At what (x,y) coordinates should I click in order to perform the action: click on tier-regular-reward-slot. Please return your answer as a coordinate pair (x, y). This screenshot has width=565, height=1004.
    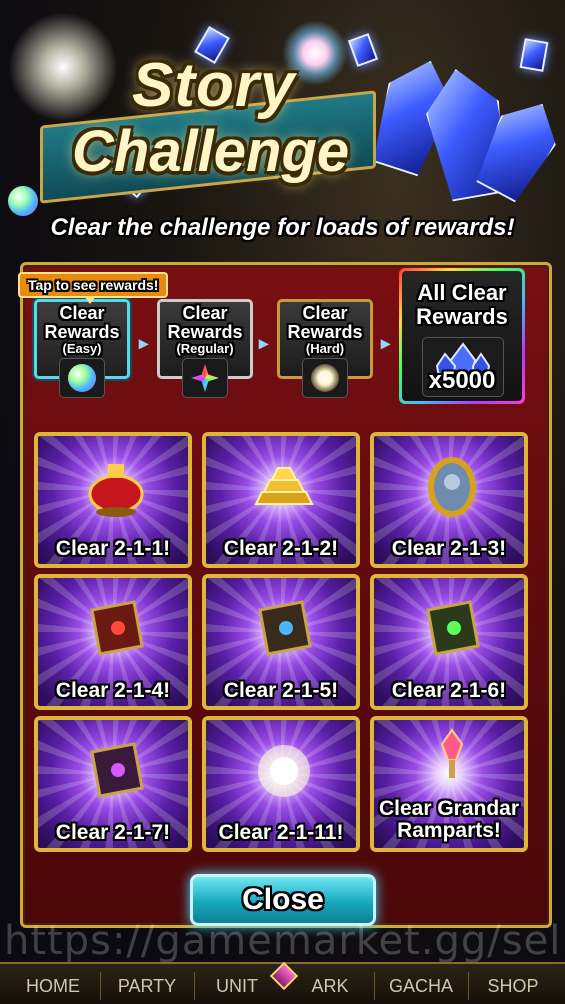
    Looking at the image, I should click on (205, 378).